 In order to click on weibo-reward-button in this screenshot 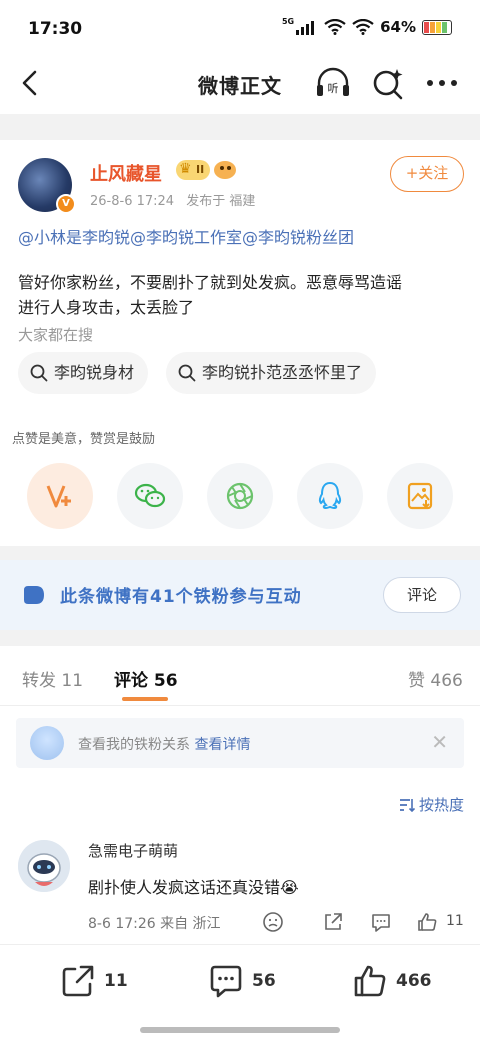, I will do `click(60, 496)`.